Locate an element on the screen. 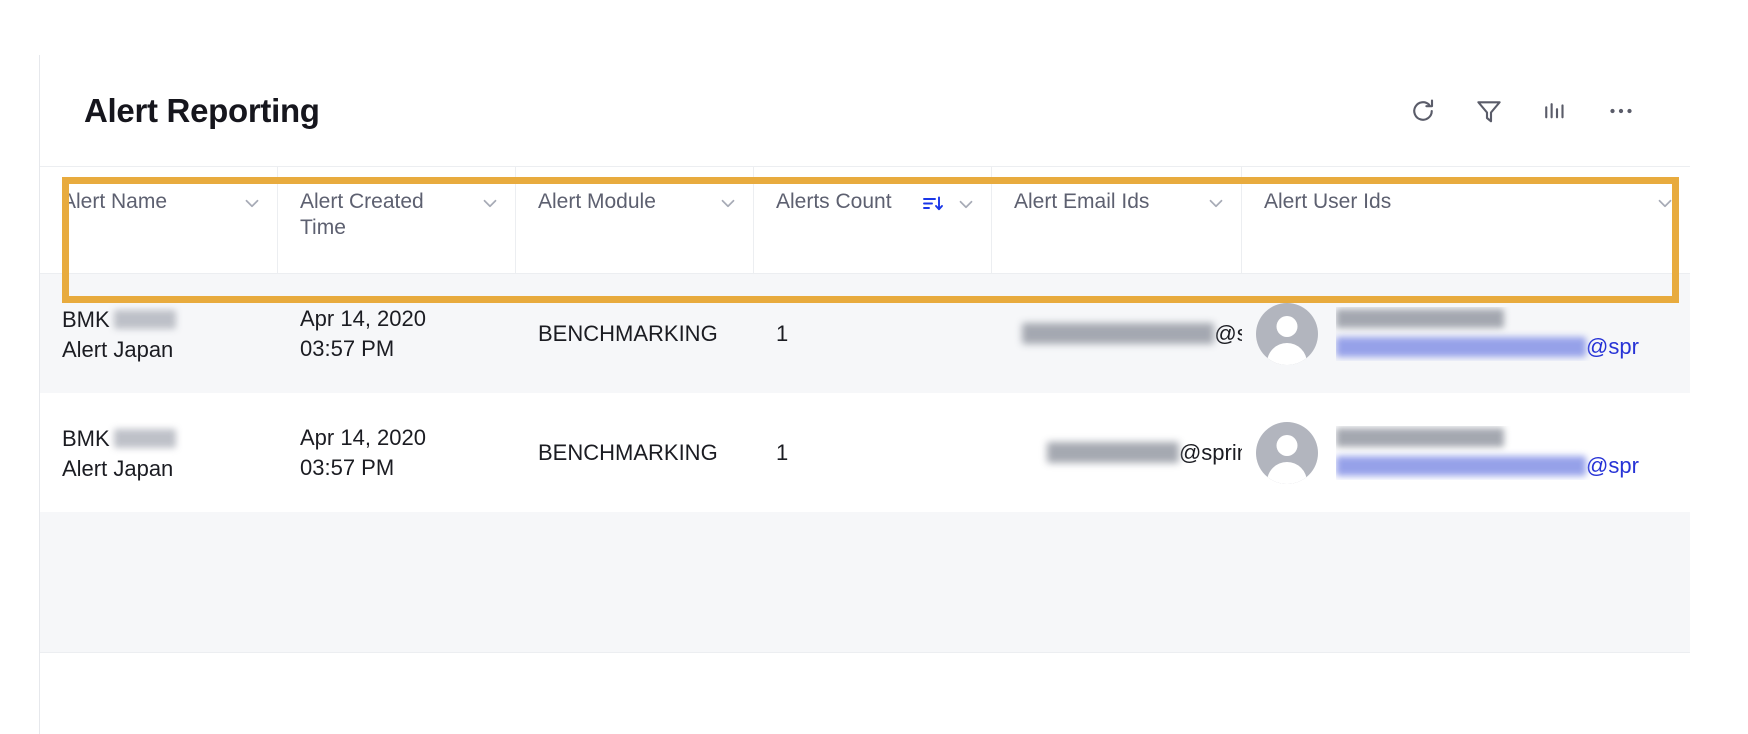 This screenshot has height=734, width=1748. chart-view-button is located at coordinates (1555, 111).